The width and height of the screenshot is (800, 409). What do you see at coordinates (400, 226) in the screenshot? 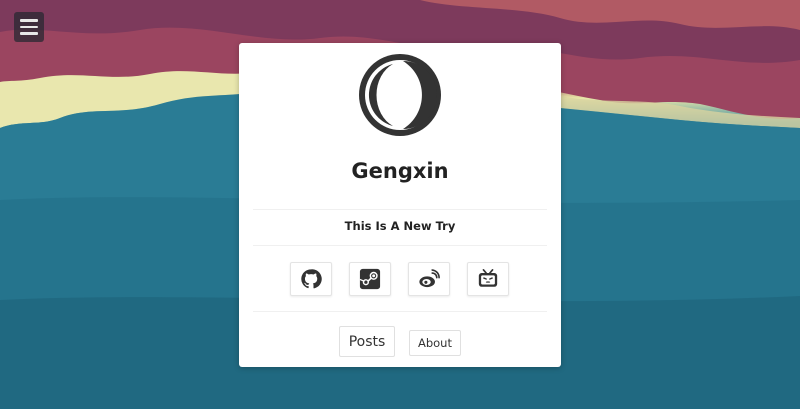
I see `profile-tagline: This Is A New Try` at bounding box center [400, 226].